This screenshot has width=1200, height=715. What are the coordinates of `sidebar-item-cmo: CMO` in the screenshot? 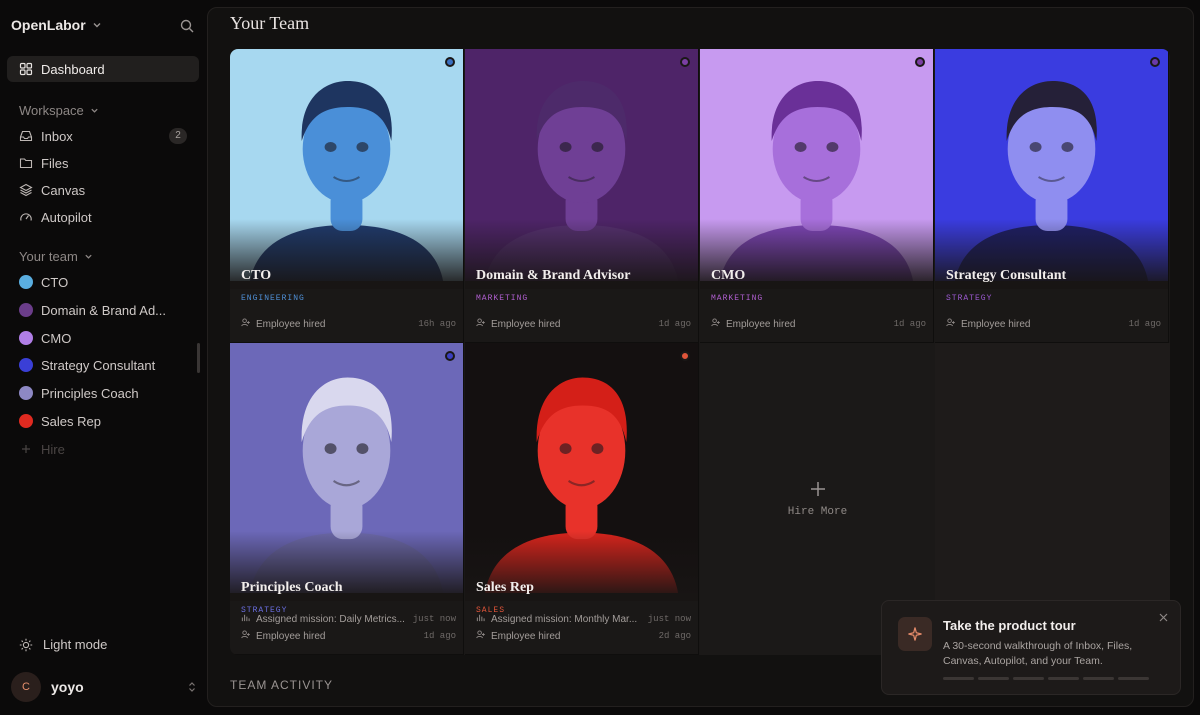 It's located at (109, 338).